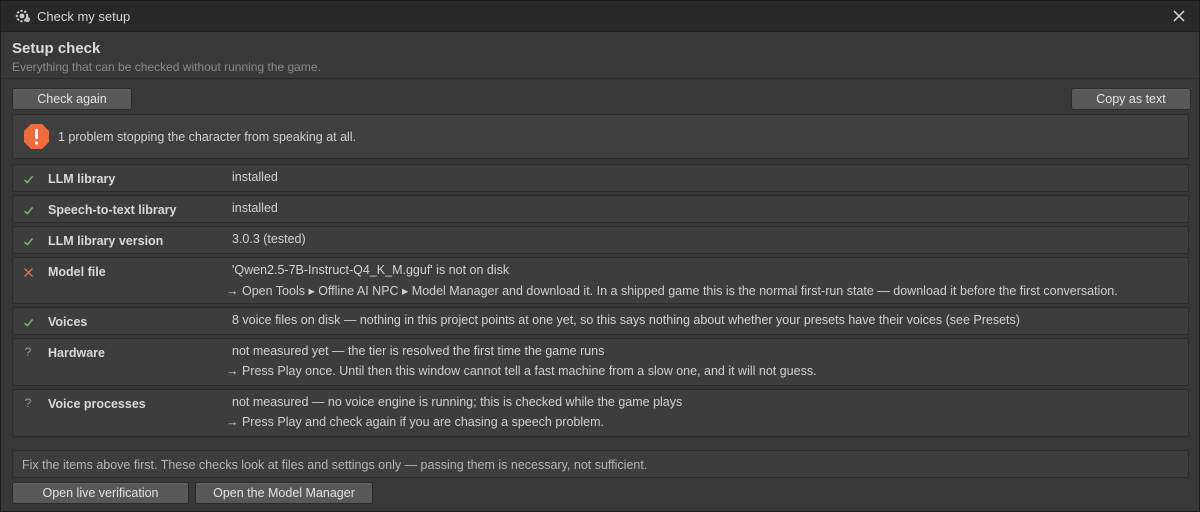 The image size is (1200, 512). Describe the element at coordinates (112, 210) in the screenshot. I see `check-name: Speech-to-text library` at that location.